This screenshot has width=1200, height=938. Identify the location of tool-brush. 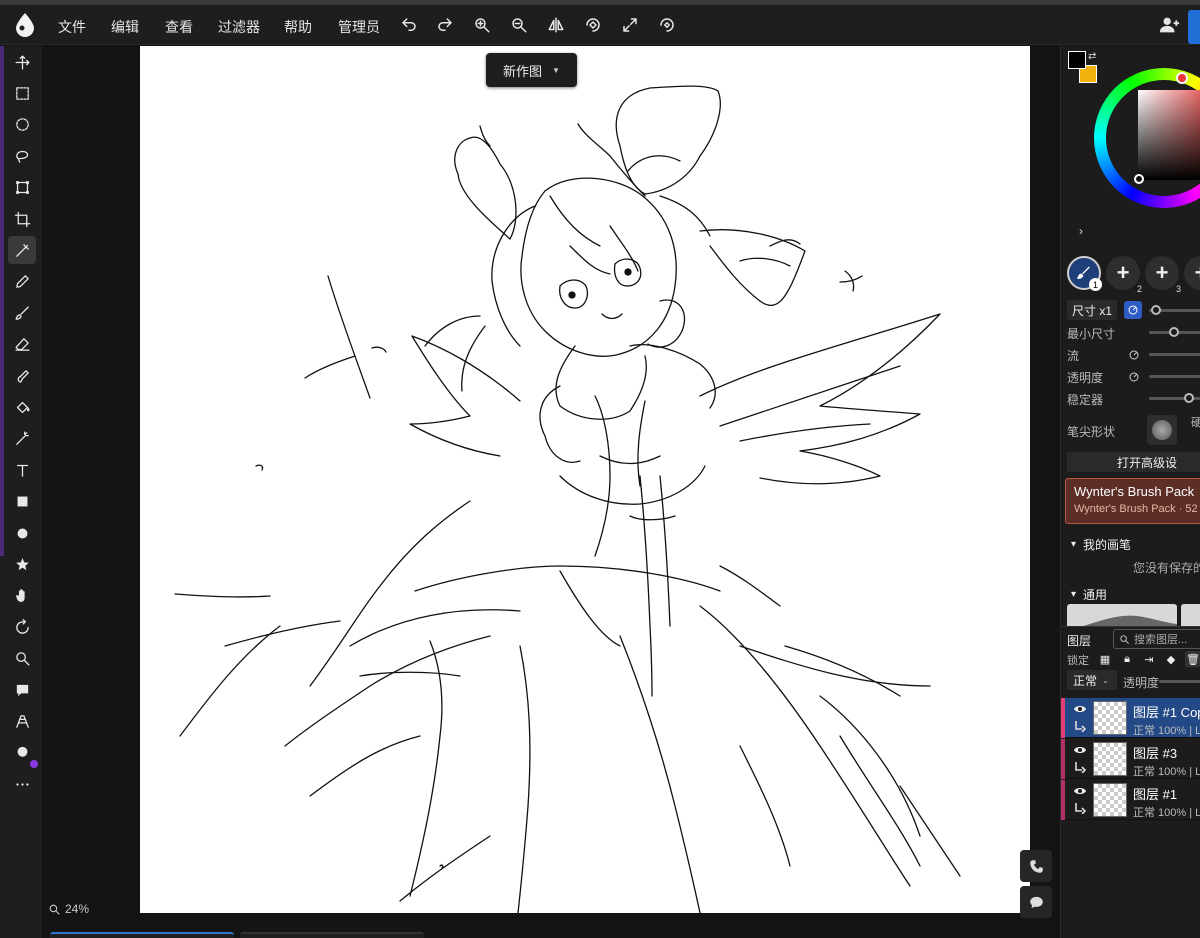
(22, 313).